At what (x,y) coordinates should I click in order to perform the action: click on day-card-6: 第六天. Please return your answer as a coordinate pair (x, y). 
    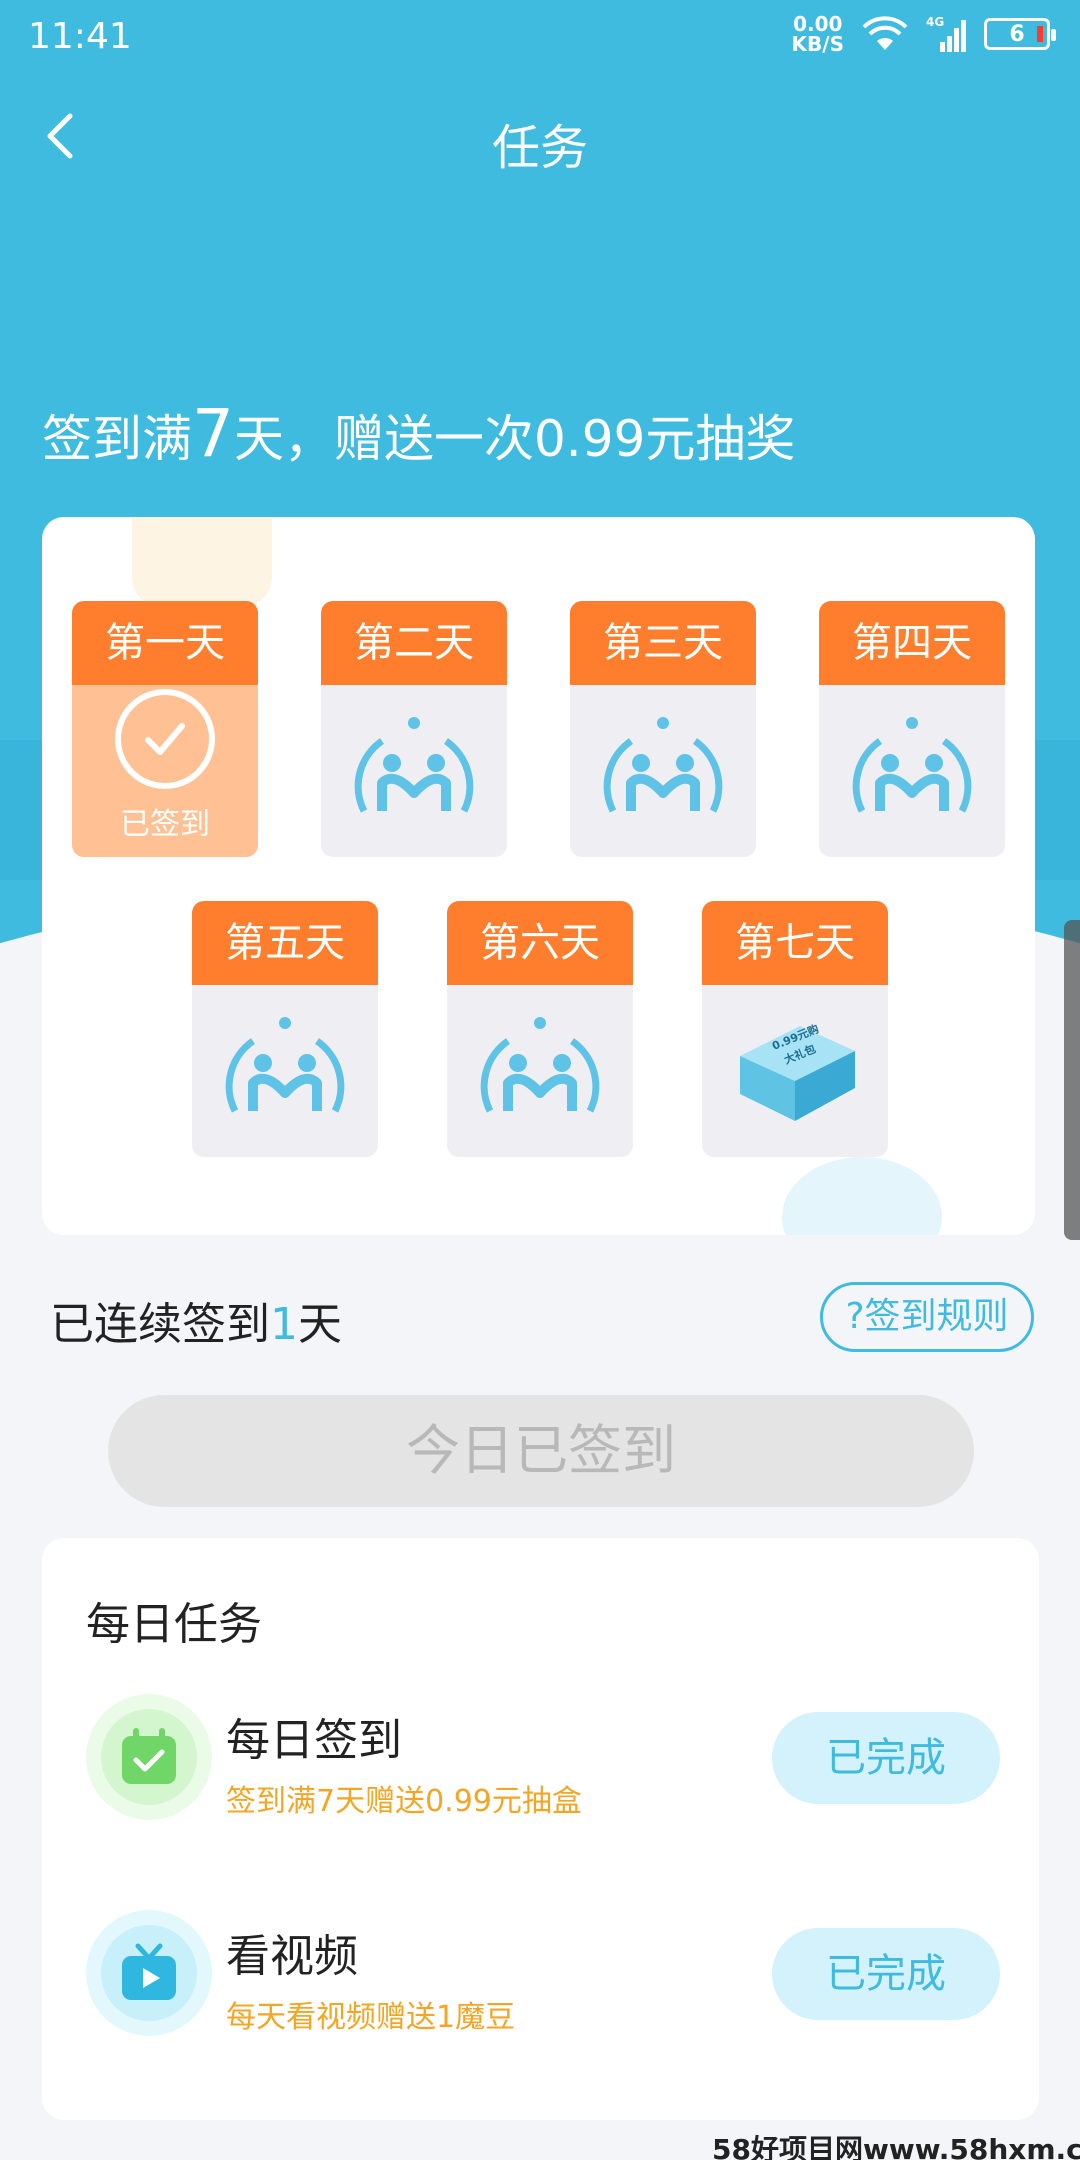
    Looking at the image, I should click on (540, 1029).